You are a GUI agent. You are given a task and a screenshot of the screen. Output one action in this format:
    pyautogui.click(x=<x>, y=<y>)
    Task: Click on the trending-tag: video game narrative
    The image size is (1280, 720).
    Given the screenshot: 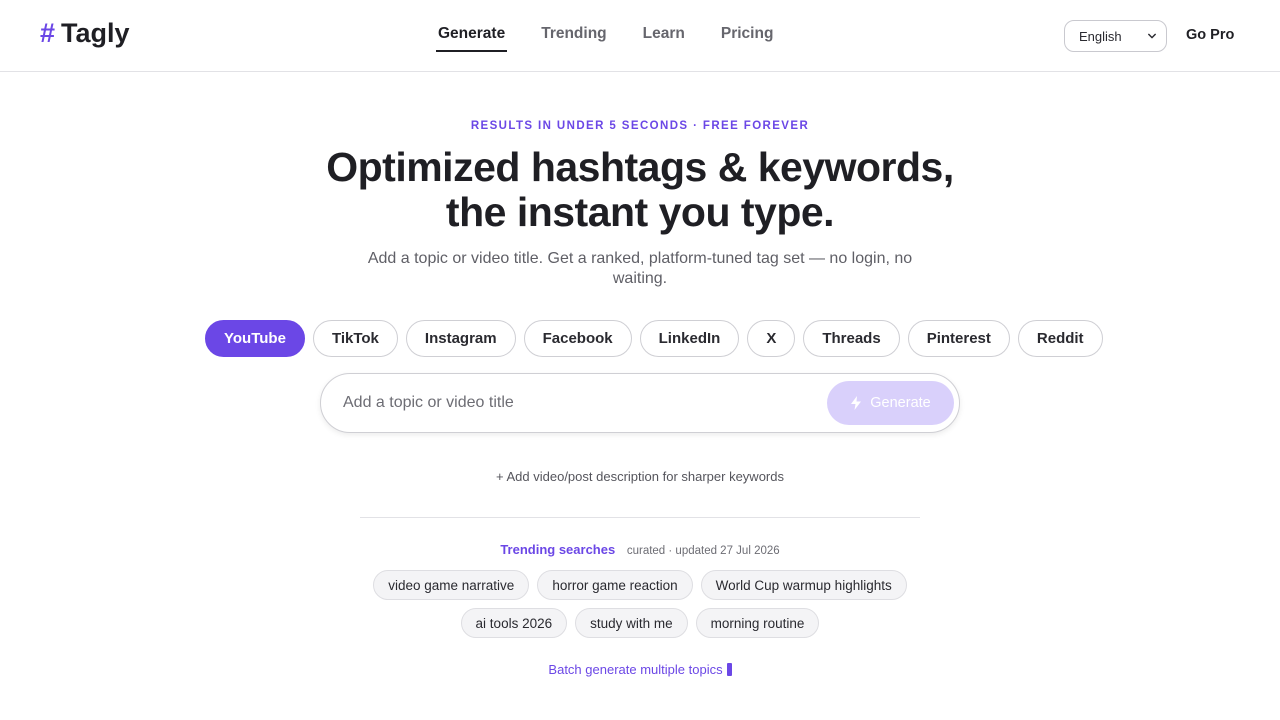 What is the action you would take?
    pyautogui.click(x=451, y=585)
    